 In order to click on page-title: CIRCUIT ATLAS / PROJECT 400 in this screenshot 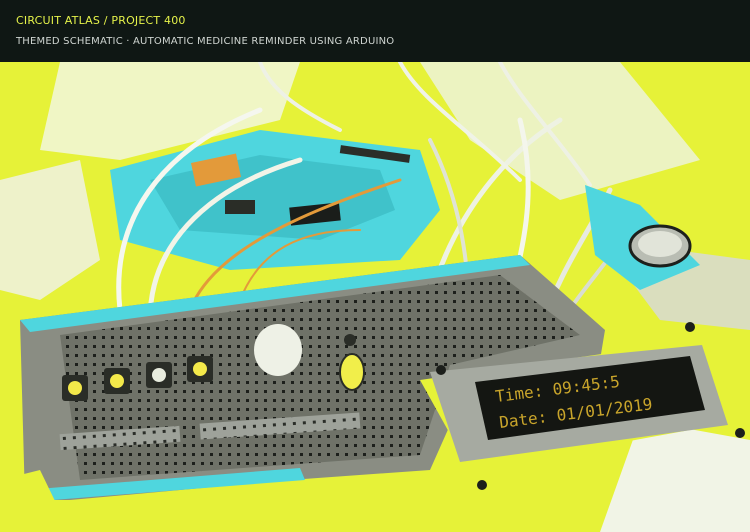, I will do `click(101, 20)`.